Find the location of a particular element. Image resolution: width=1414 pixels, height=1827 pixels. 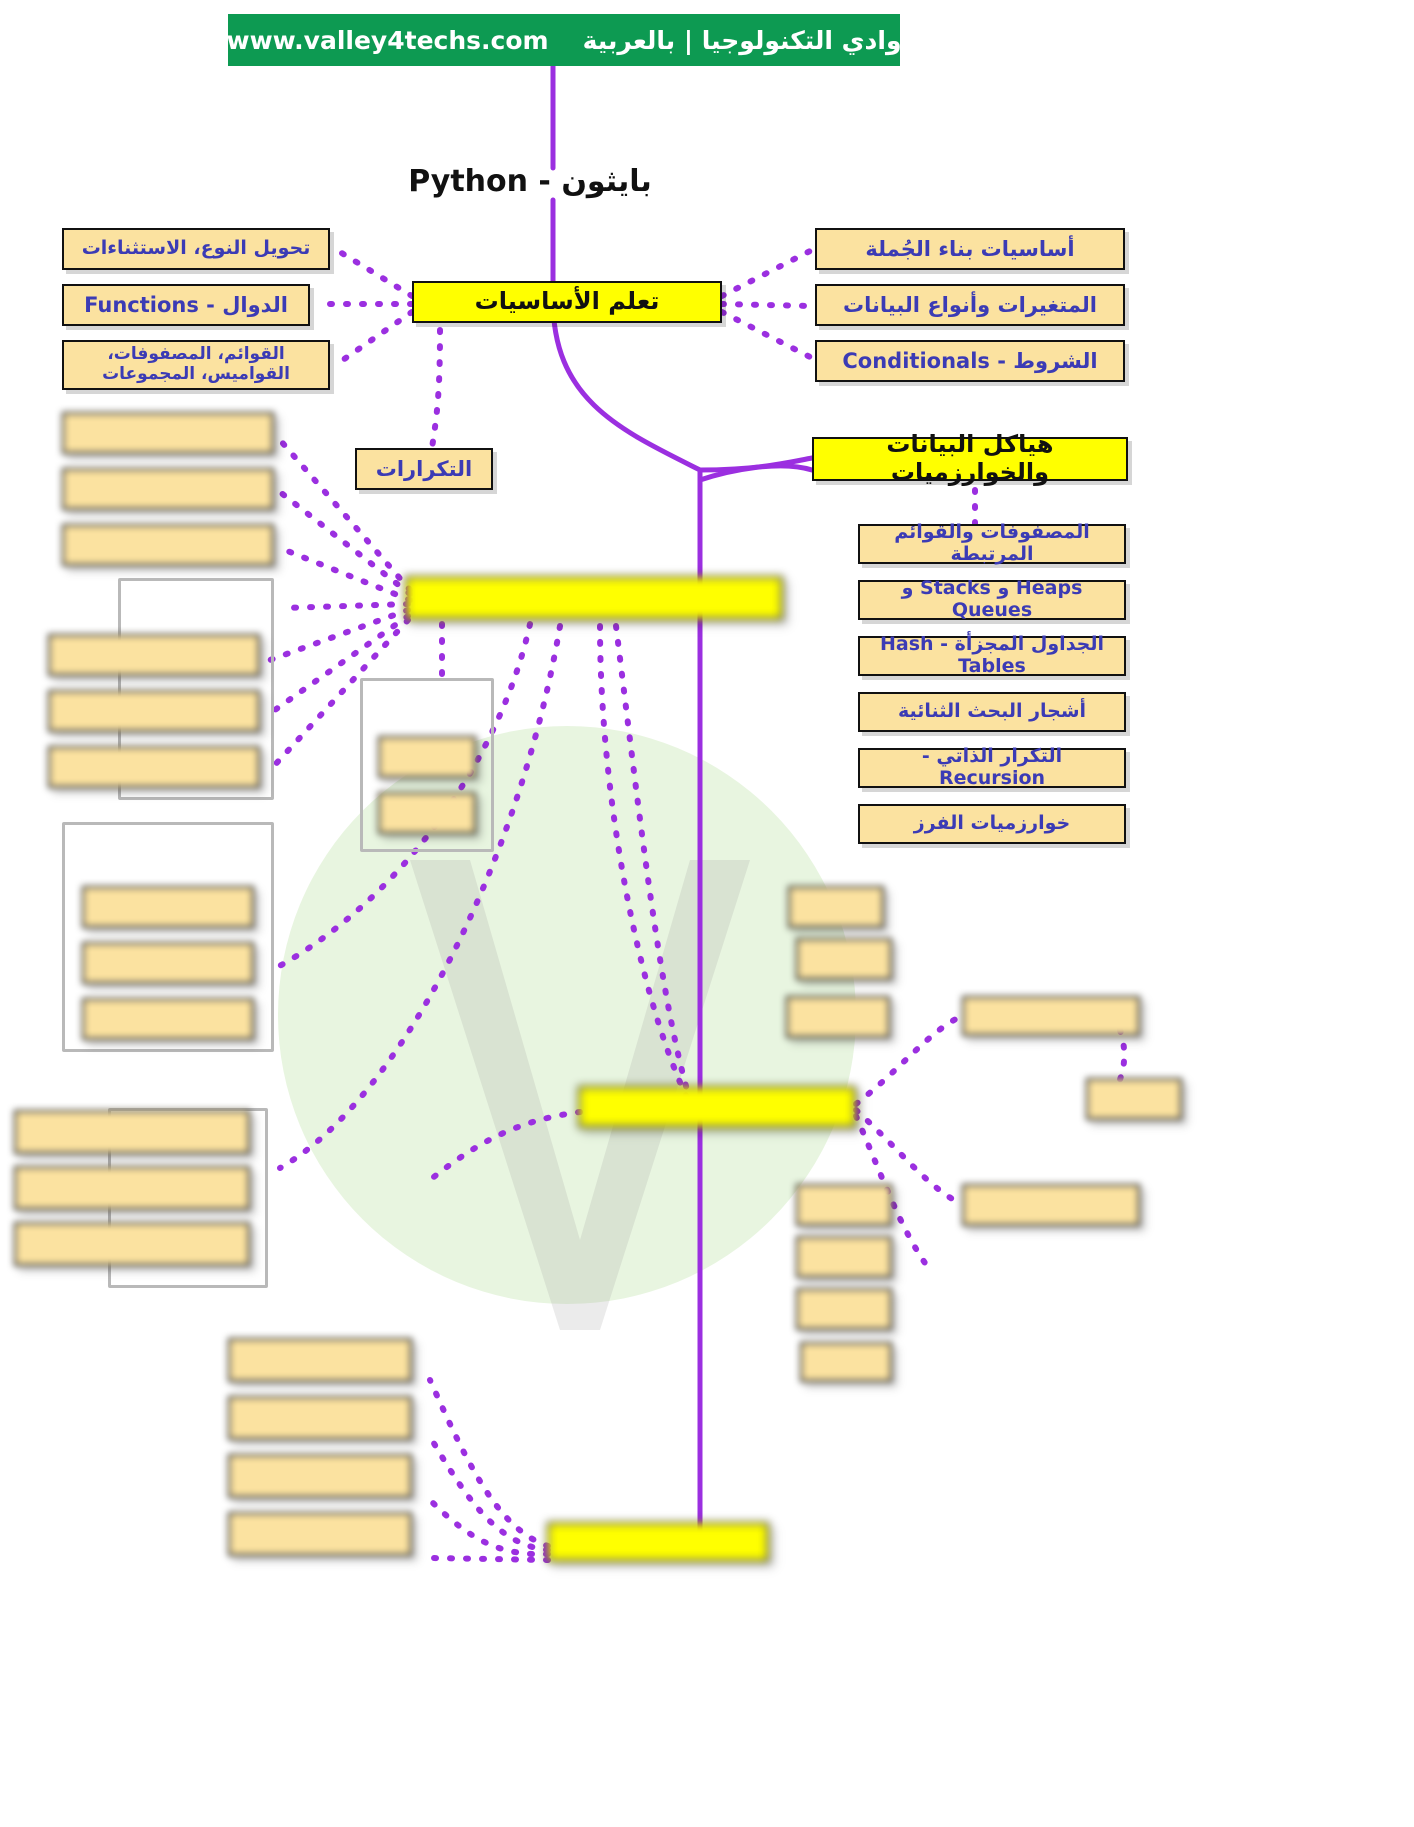

page-title: بايثون - Python is located at coordinates (530, 181).